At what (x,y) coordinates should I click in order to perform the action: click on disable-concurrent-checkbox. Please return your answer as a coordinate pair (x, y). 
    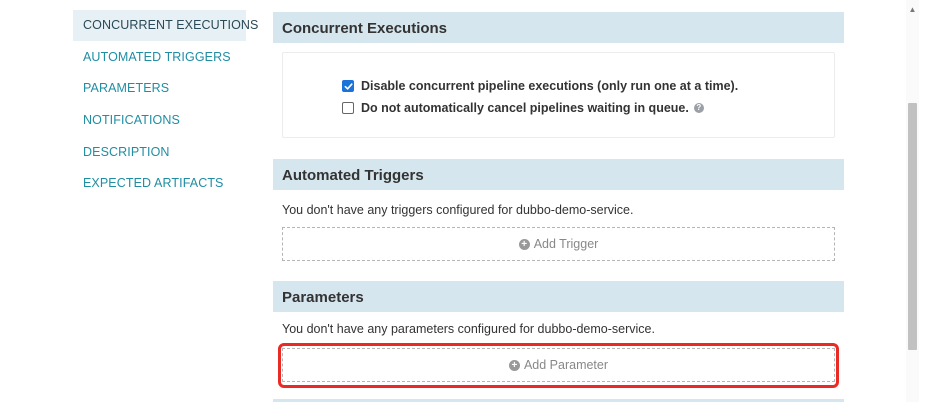
    Looking at the image, I should click on (348, 86).